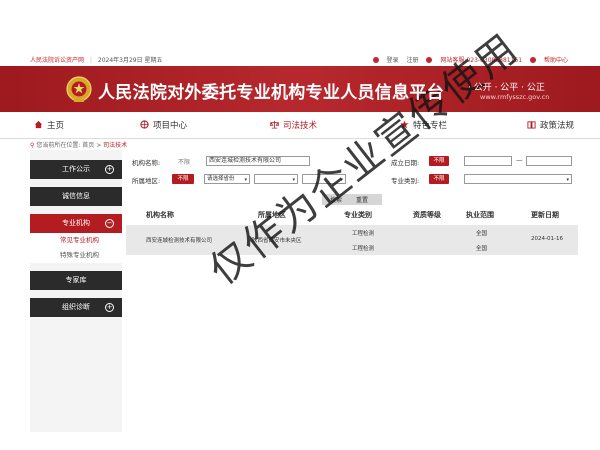 The image size is (600, 450). Describe the element at coordinates (506, 88) in the screenshot. I see `slogan: · 公开 · 公平 · 公正` at that location.